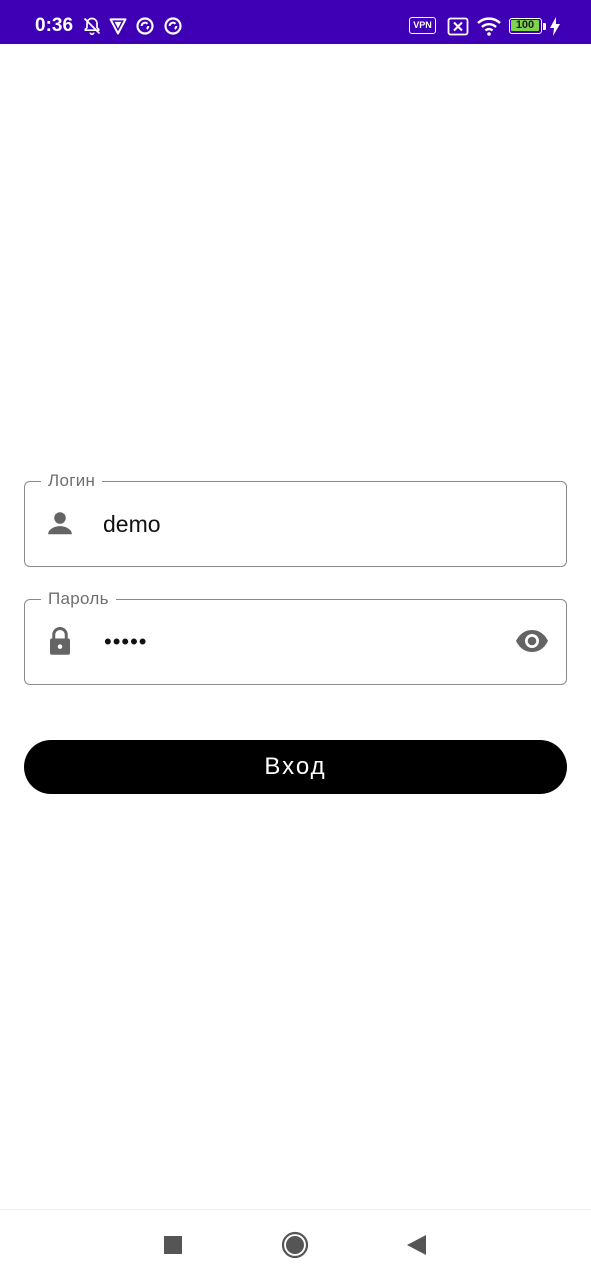  What do you see at coordinates (295, 518) in the screenshot?
I see `login-field: Логин demo` at bounding box center [295, 518].